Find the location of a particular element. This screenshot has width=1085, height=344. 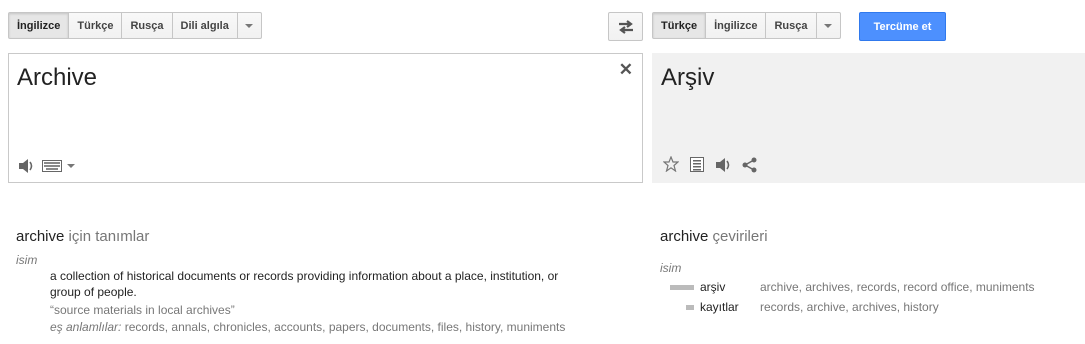

translation-word: kayıtlar is located at coordinates (719, 307).